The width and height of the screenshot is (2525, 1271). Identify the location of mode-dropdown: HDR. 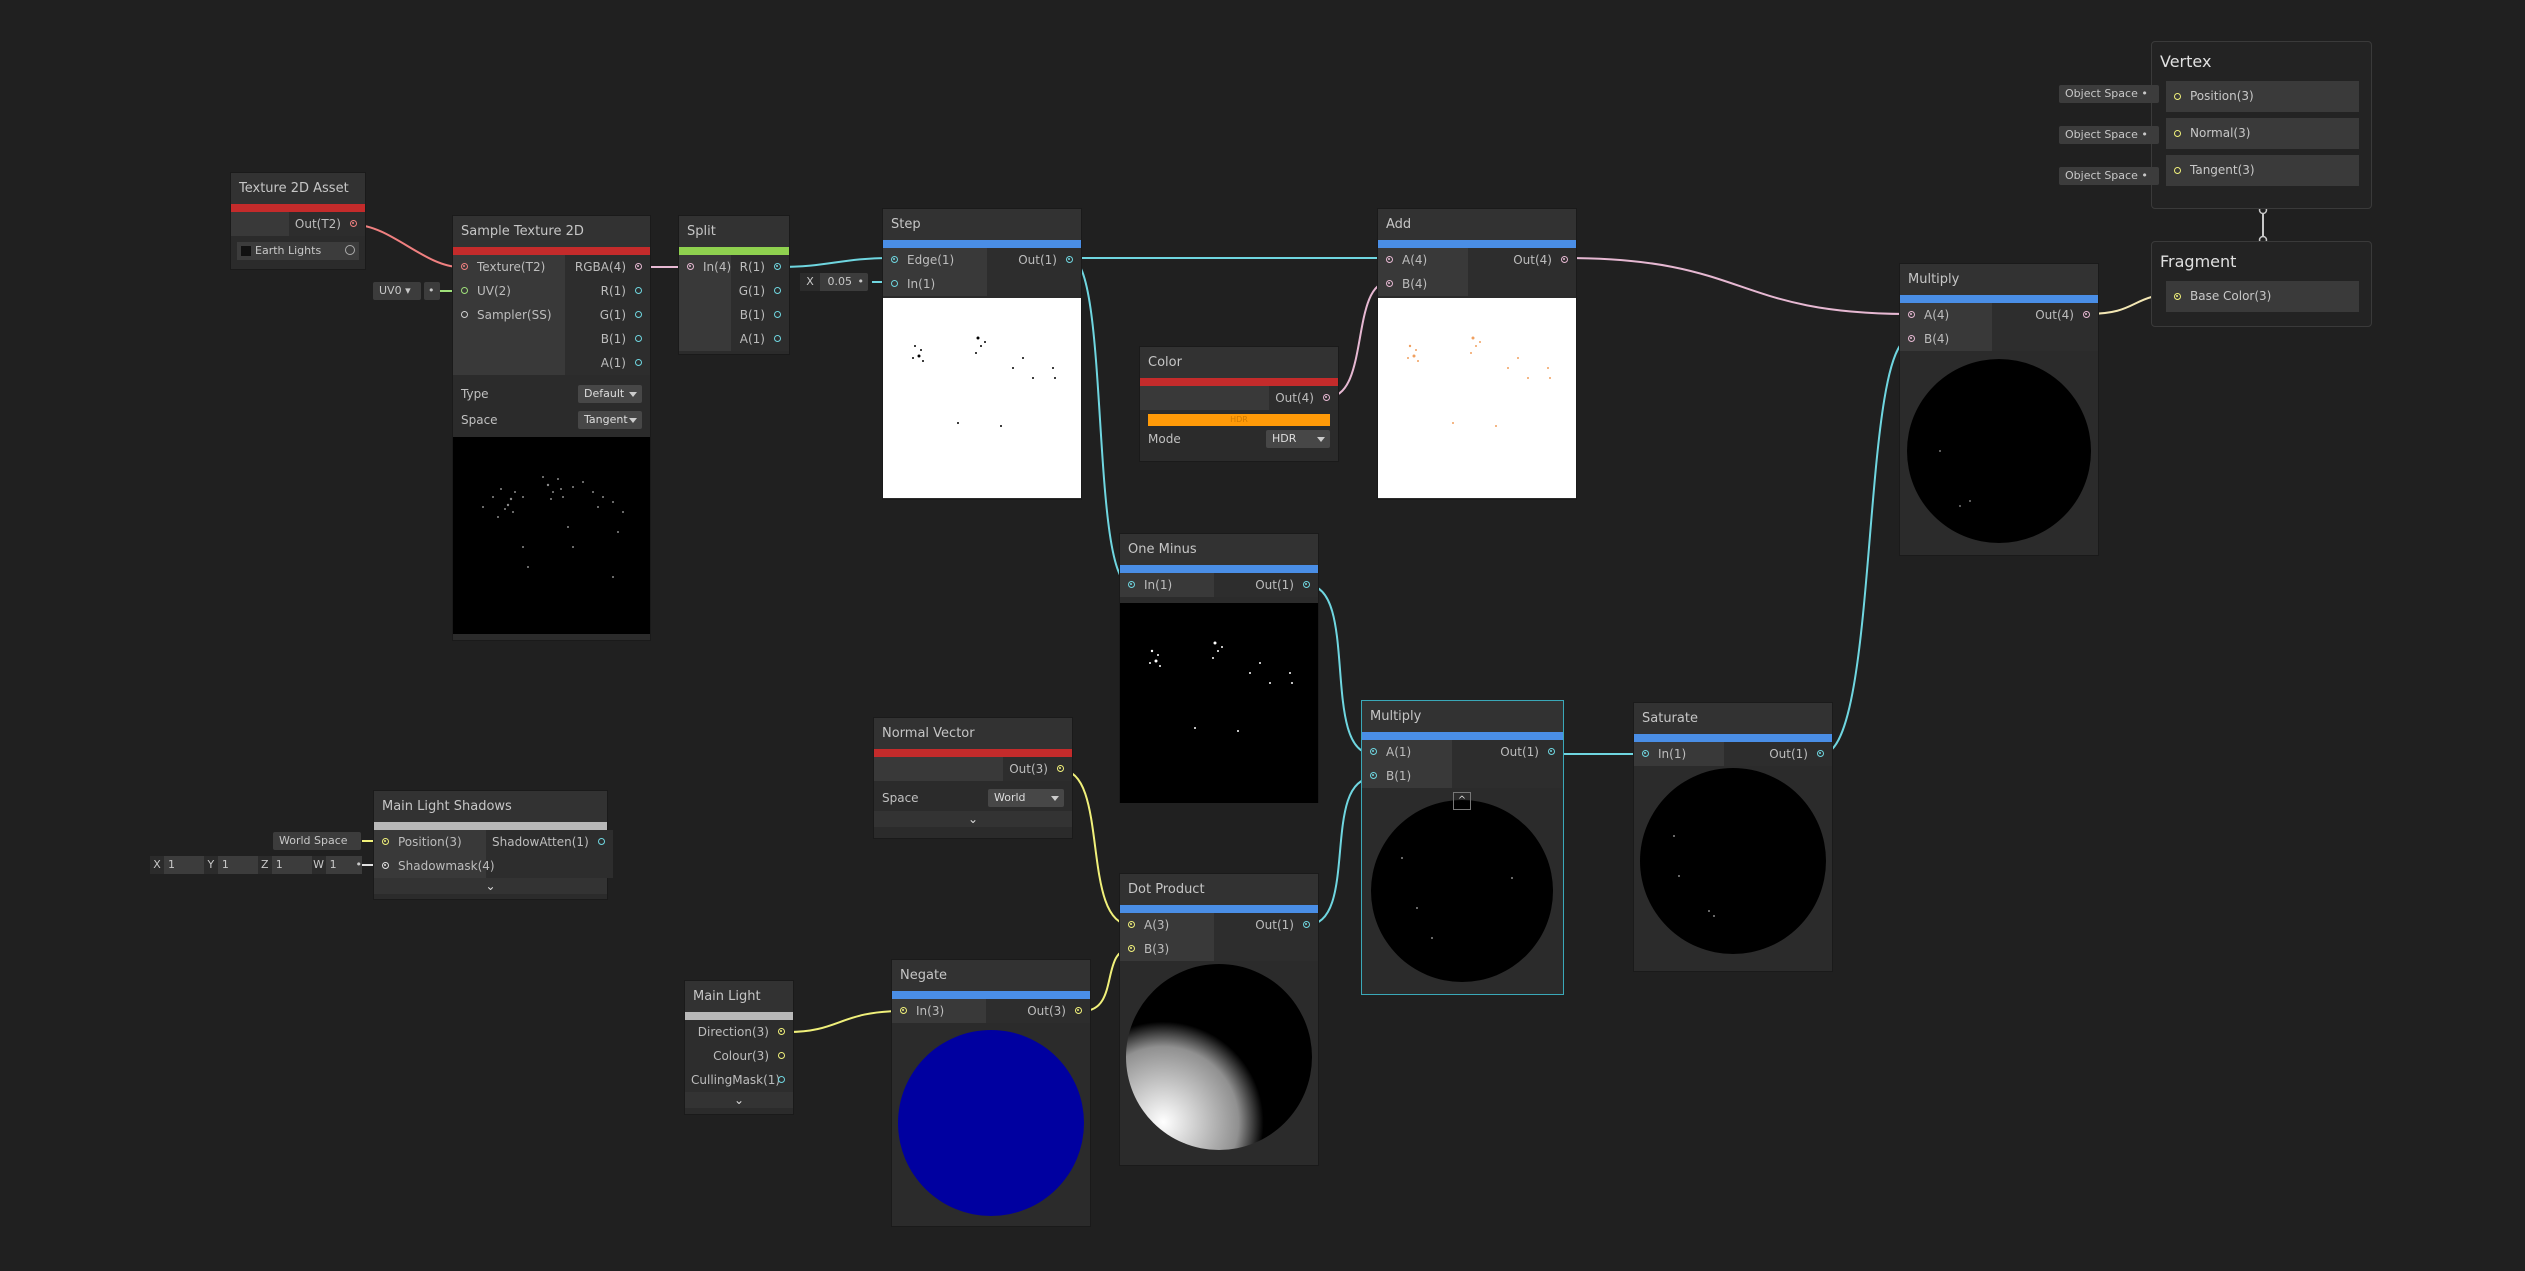
(1298, 439).